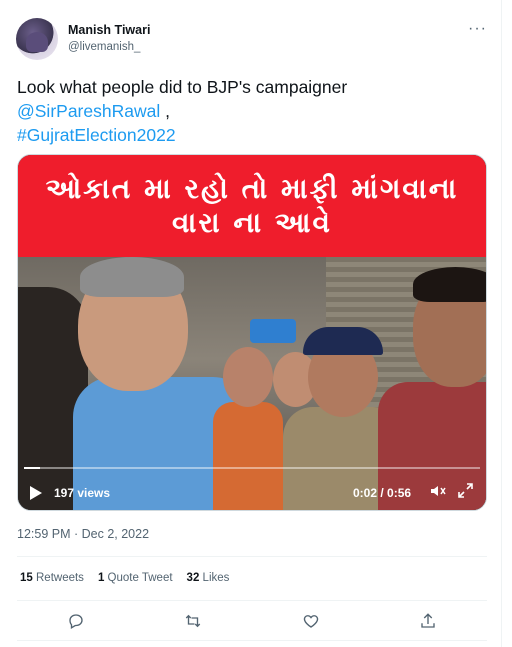 Image resolution: width=512 pixels, height=647 pixels. What do you see at coordinates (208, 578) in the screenshot?
I see `likes-stat: 32 Likes` at bounding box center [208, 578].